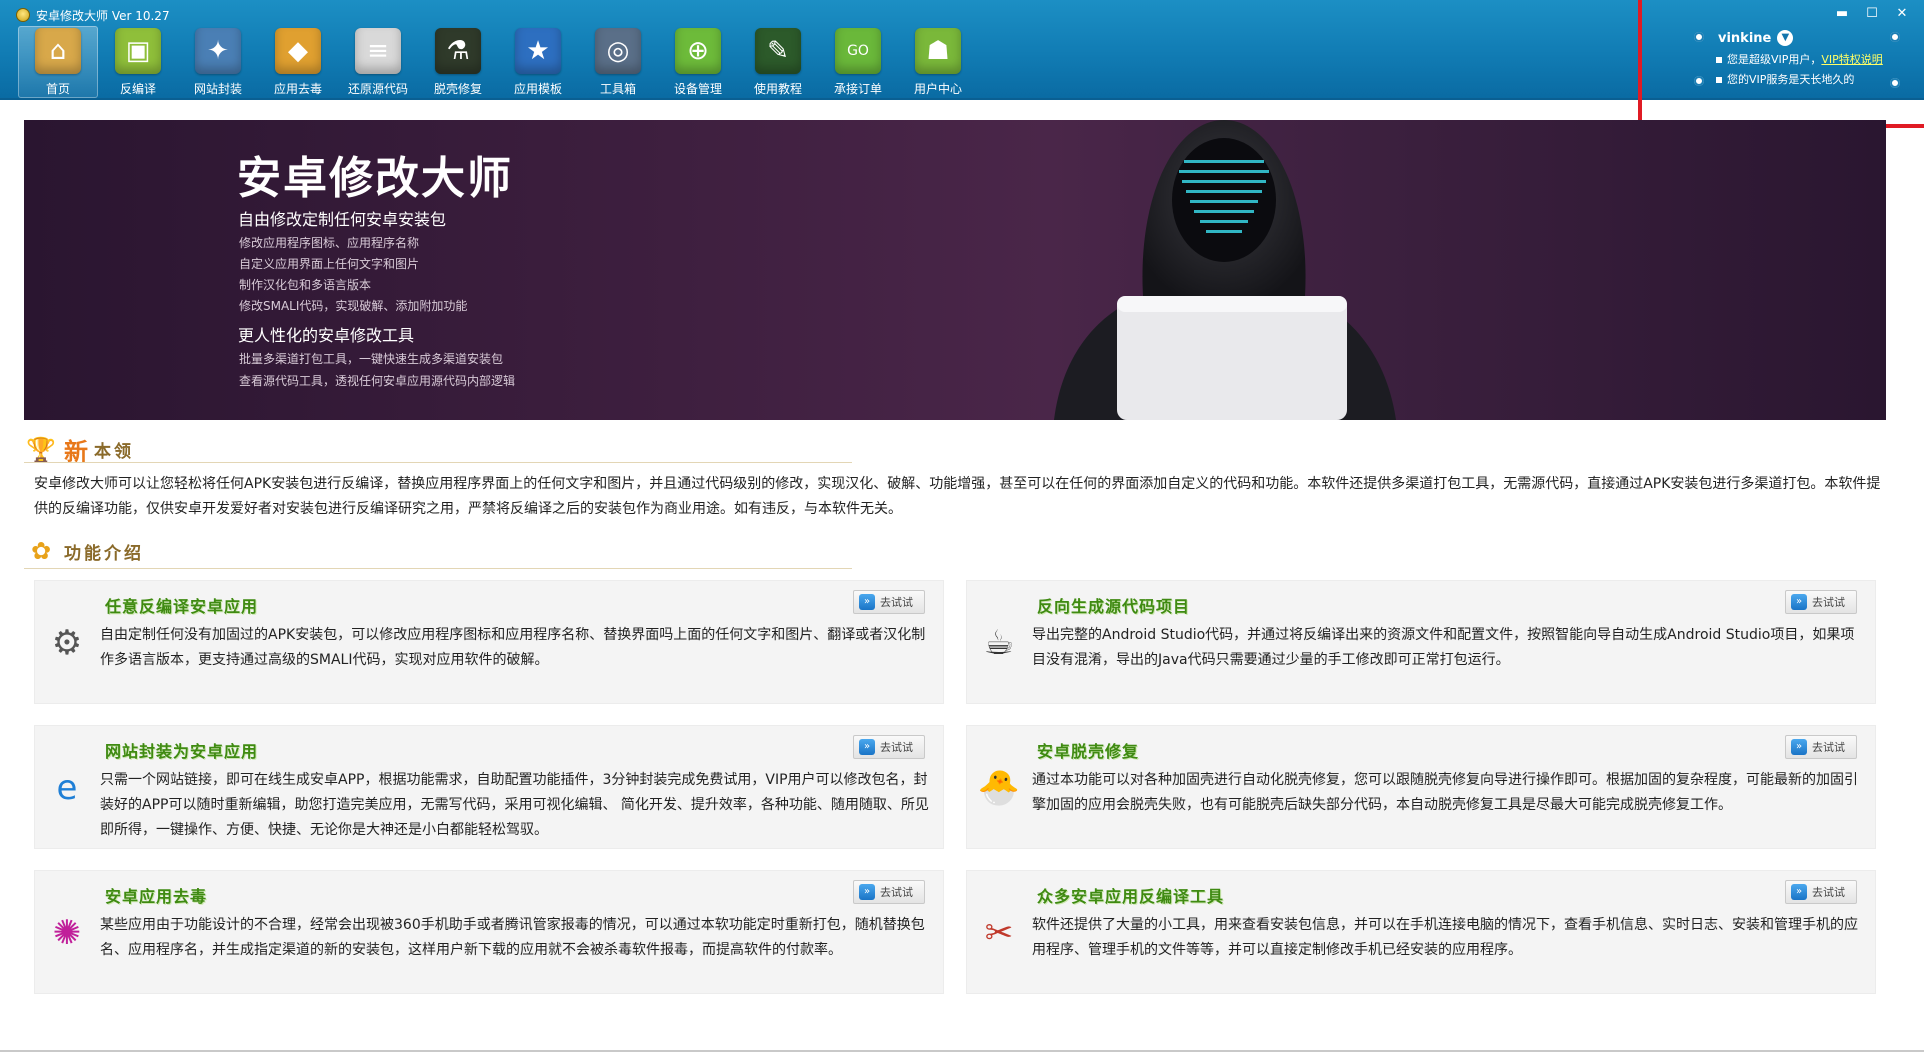 The width and height of the screenshot is (1924, 1052). I want to click on vip-duration-text: 您的VIP服务是天长地久的, so click(1791, 79).